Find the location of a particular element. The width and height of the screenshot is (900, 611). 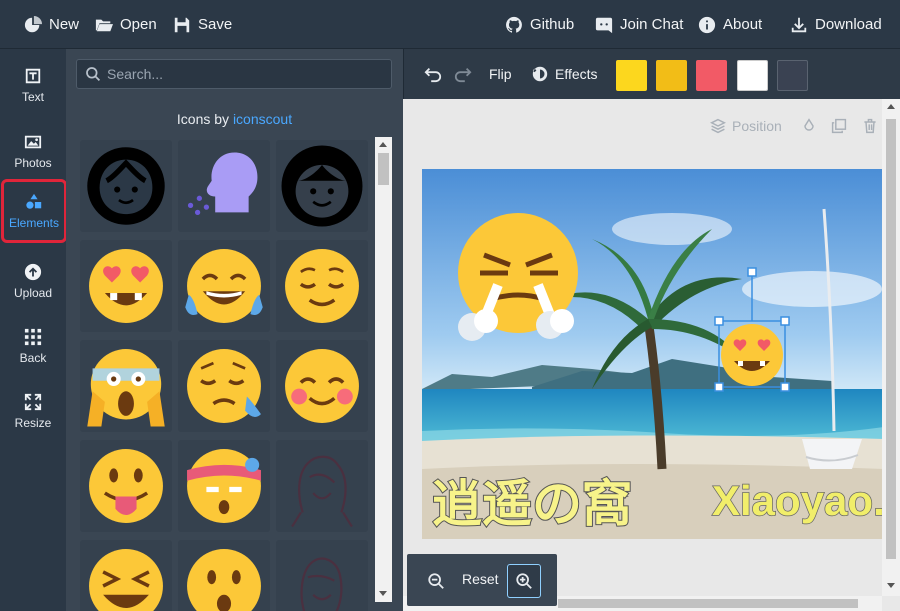

rail-label-elements: Elements is located at coordinates (34, 223).